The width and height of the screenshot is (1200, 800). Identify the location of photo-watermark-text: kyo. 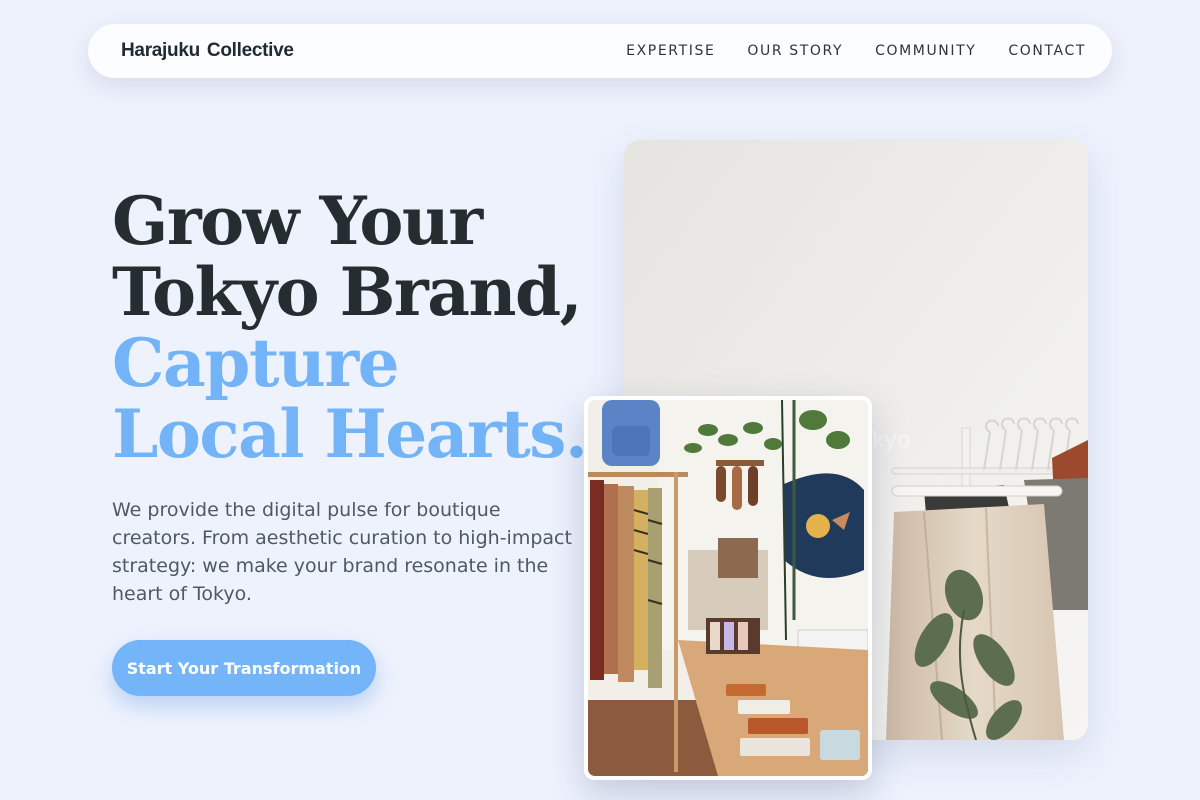
(891, 440).